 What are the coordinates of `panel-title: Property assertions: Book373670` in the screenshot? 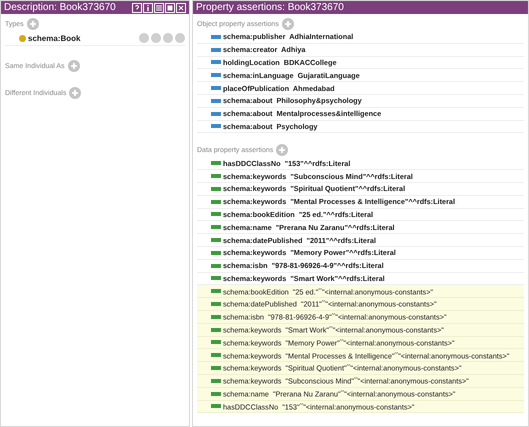 It's located at (270, 7).